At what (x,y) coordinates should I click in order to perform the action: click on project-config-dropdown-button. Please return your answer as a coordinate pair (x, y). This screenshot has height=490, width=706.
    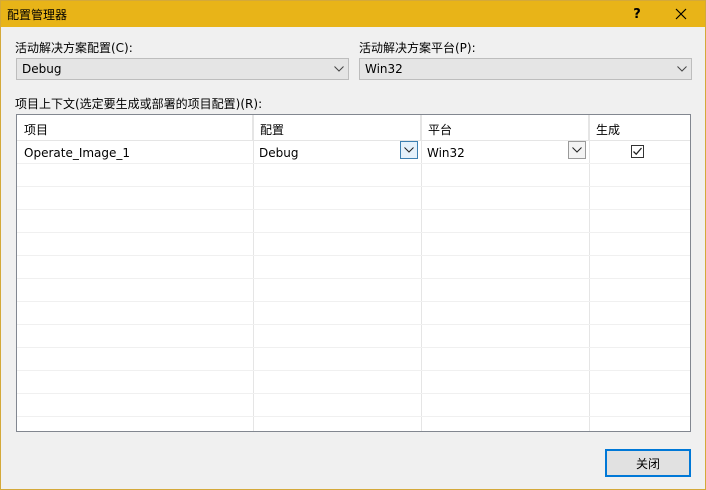
    Looking at the image, I should click on (409, 150).